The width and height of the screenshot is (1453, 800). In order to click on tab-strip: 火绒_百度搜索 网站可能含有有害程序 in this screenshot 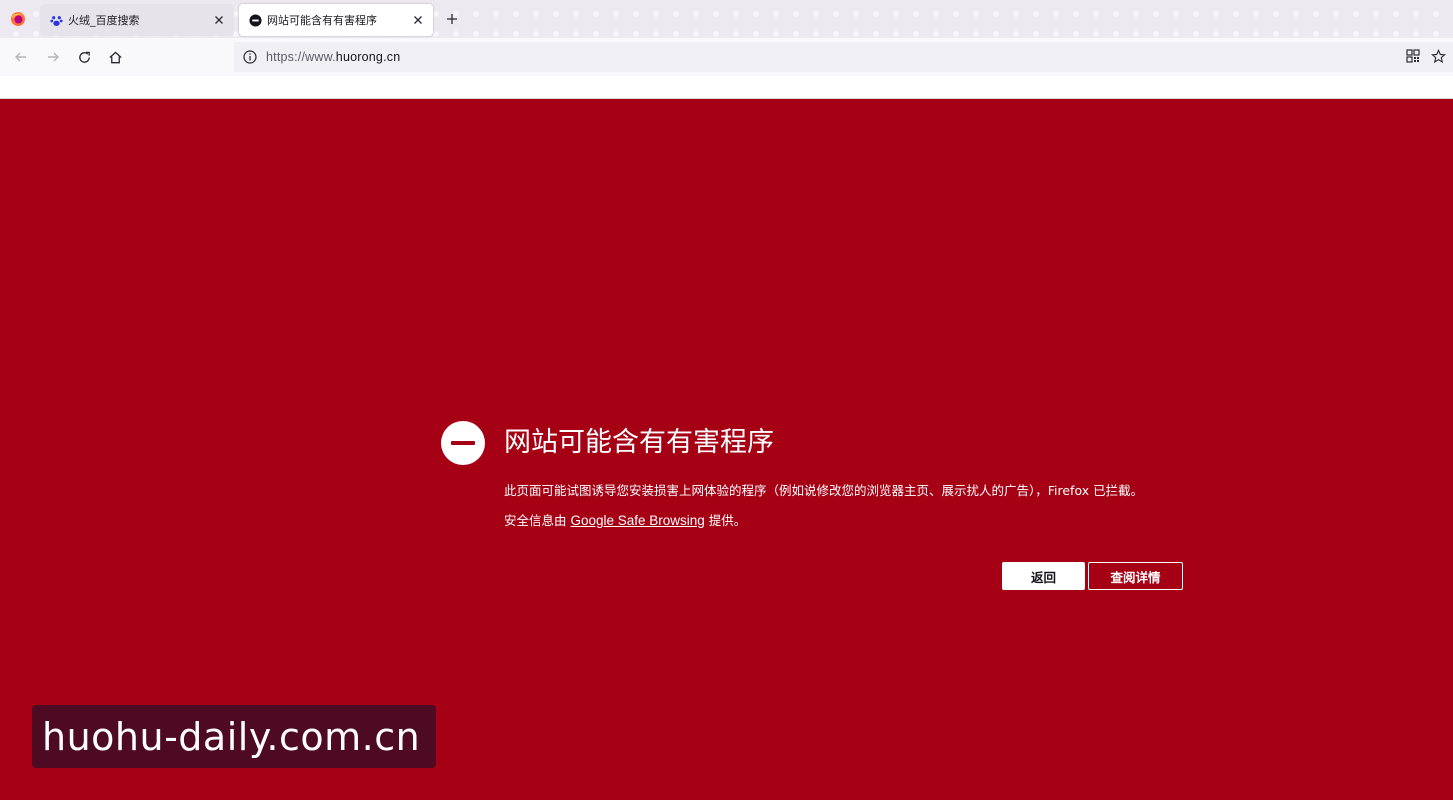, I will do `click(726, 19)`.